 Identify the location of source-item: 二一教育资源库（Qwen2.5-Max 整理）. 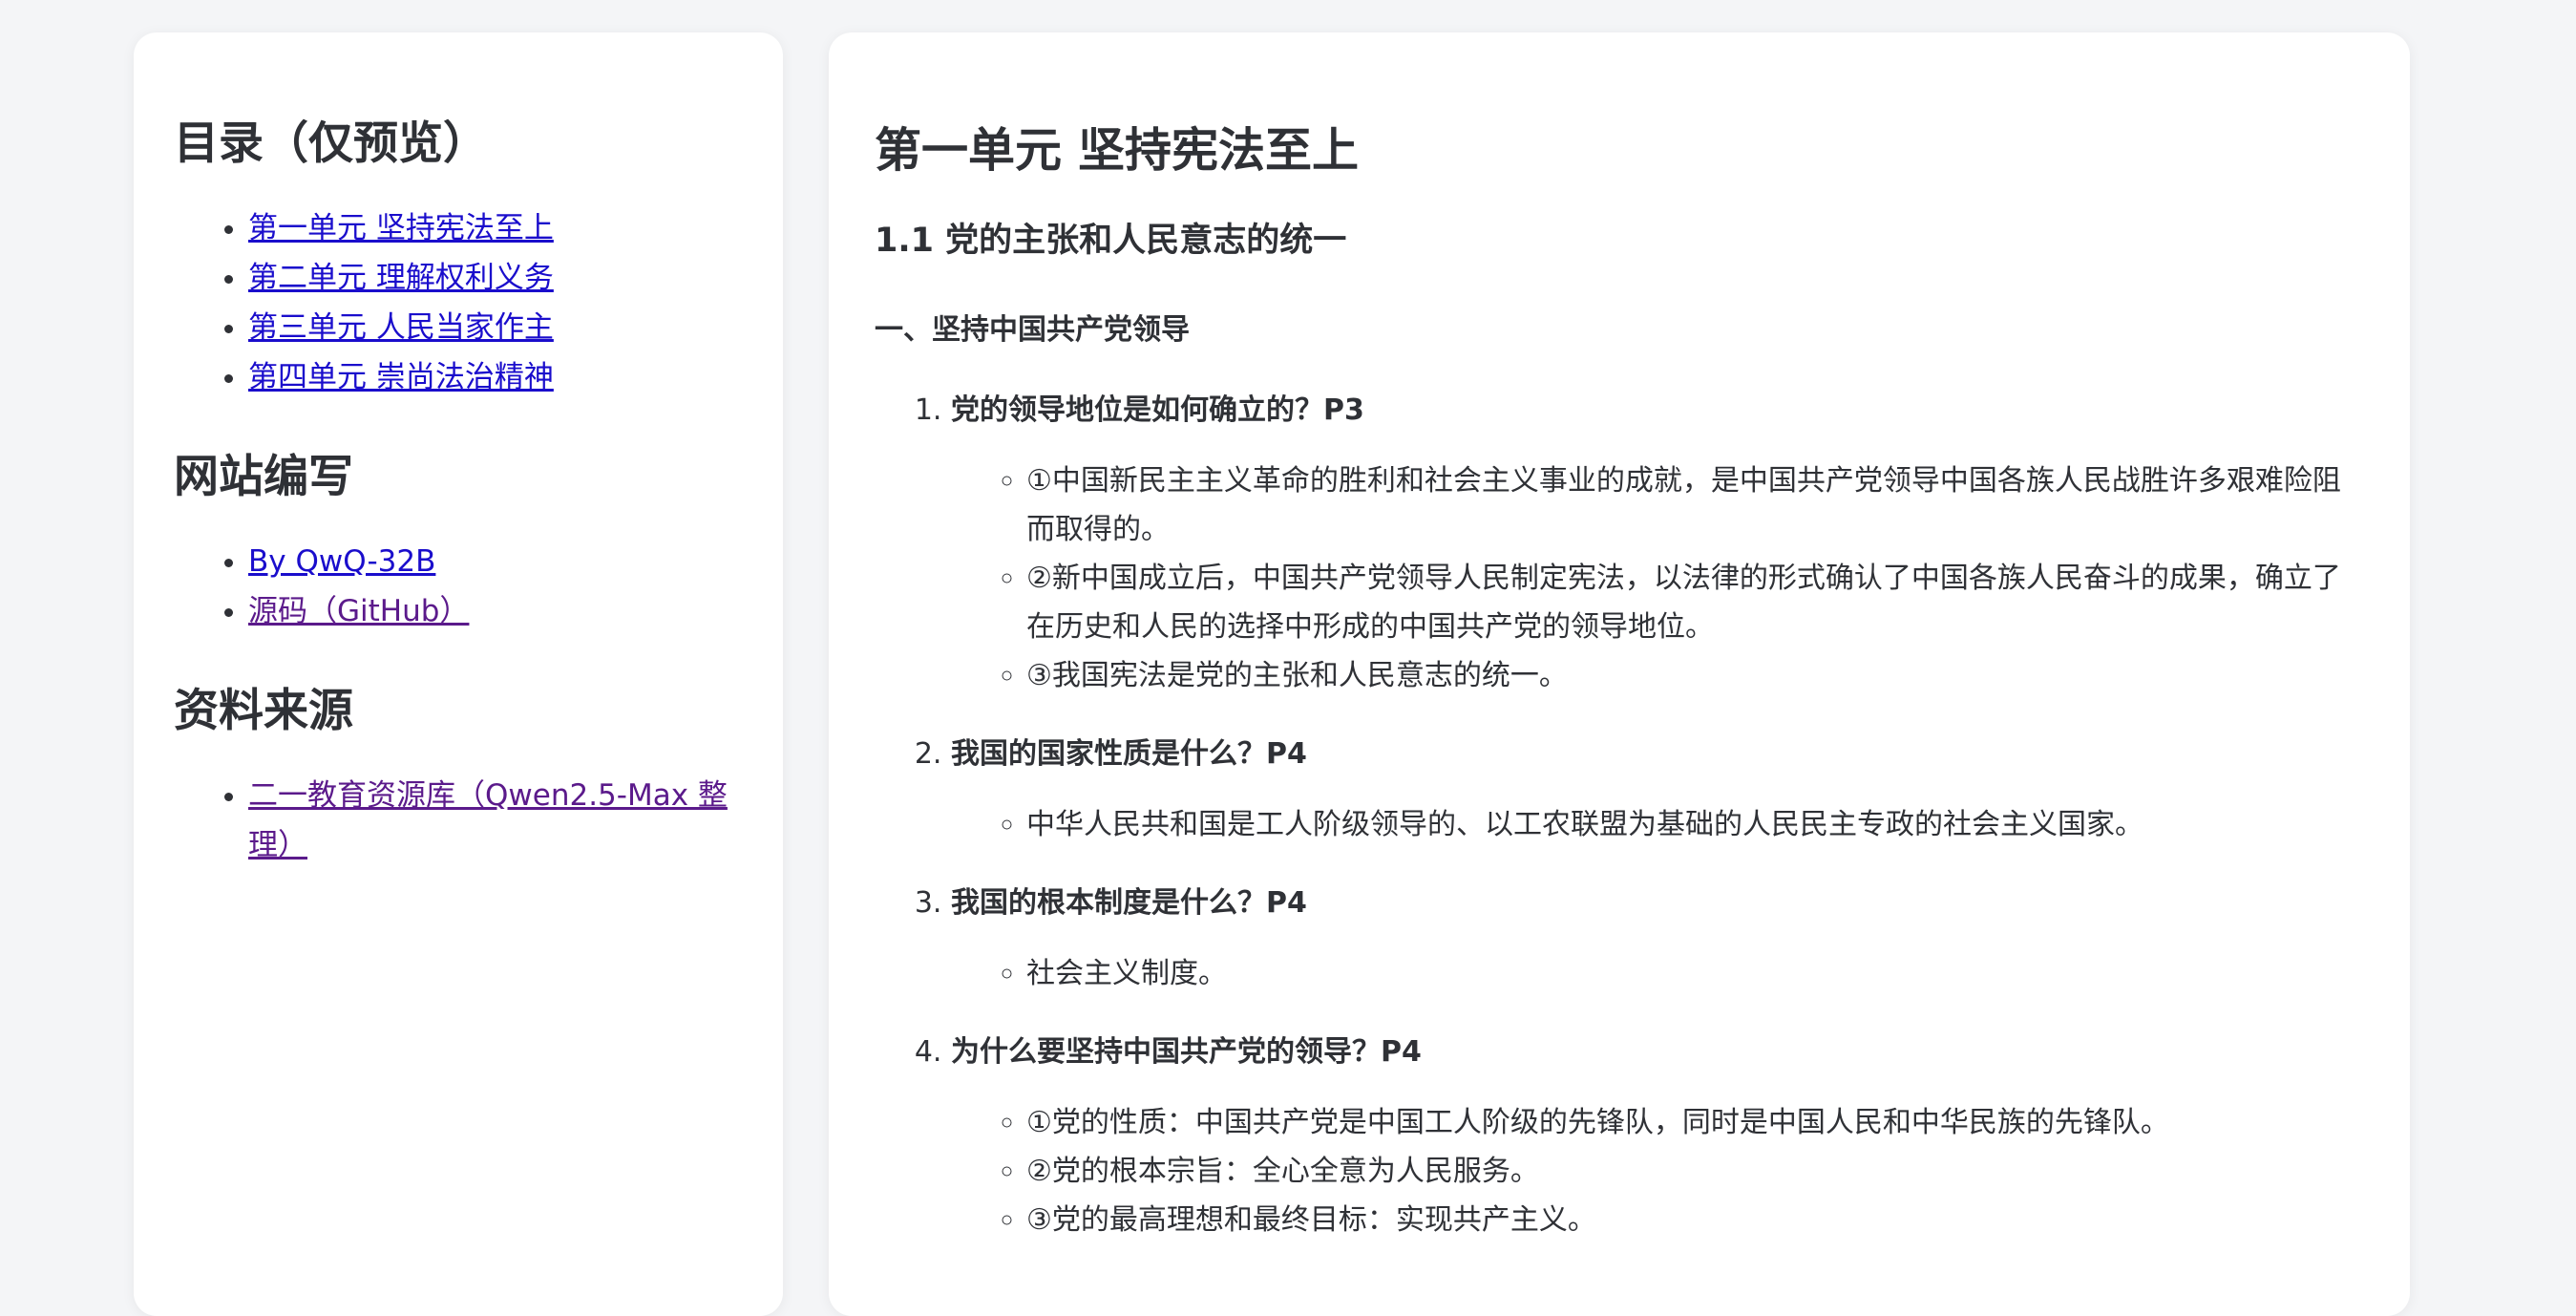
(495, 820).